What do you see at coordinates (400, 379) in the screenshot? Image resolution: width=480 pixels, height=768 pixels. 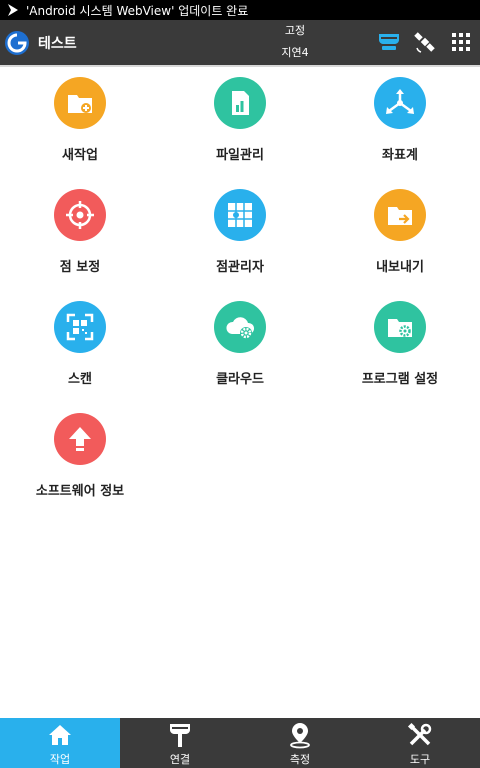 I see `menu-label: 프로그램 설정` at bounding box center [400, 379].